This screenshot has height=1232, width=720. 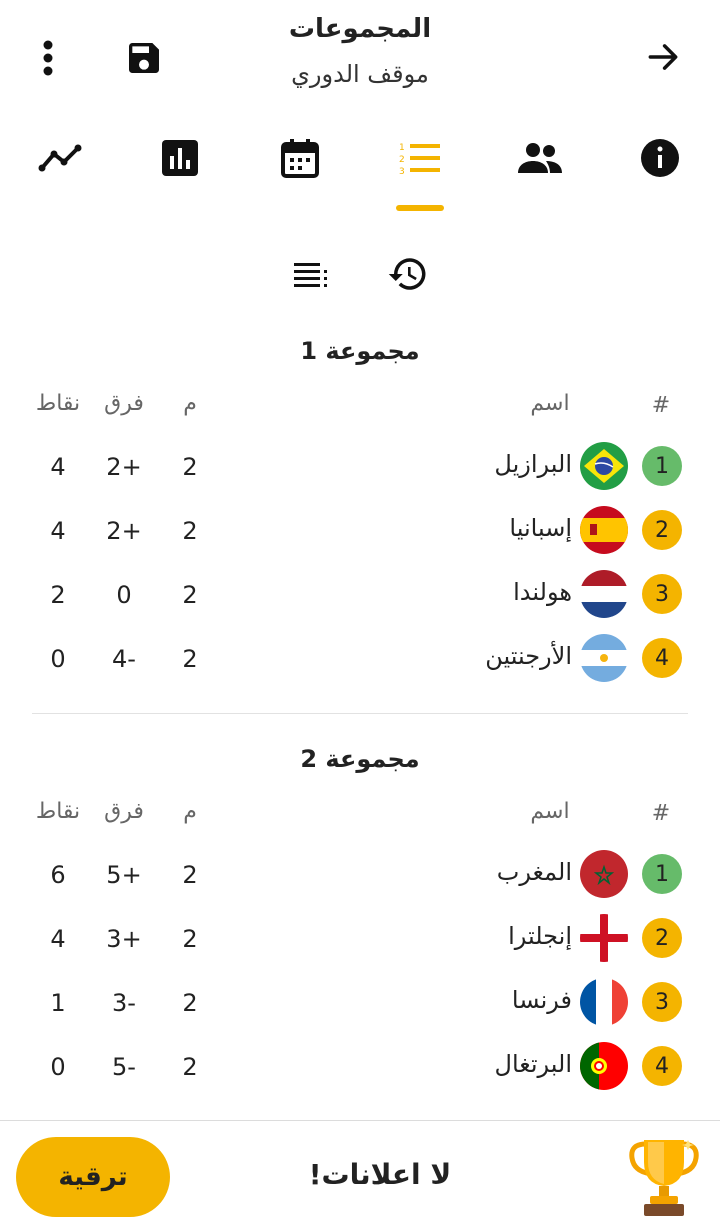 I want to click on points-value: 1, so click(x=58, y=1003).